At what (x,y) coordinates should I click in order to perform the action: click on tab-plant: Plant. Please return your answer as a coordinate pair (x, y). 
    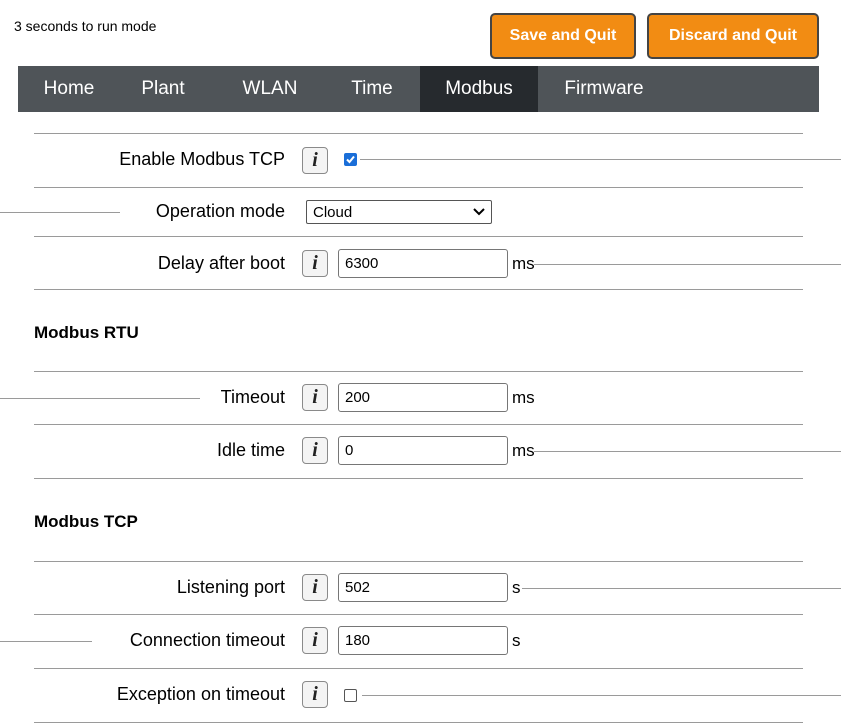
    Looking at the image, I should click on (163, 89).